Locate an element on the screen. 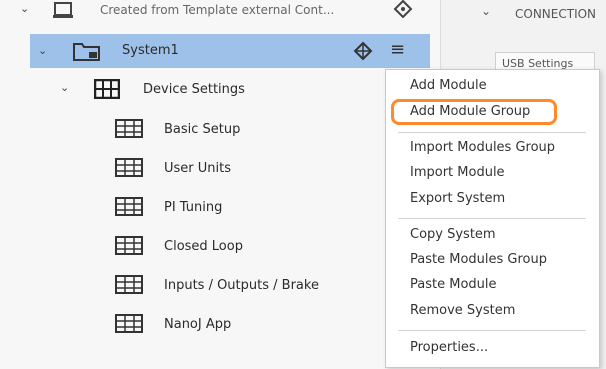 This screenshot has width=606, height=369. annotation-highlight is located at coordinates (474, 112).